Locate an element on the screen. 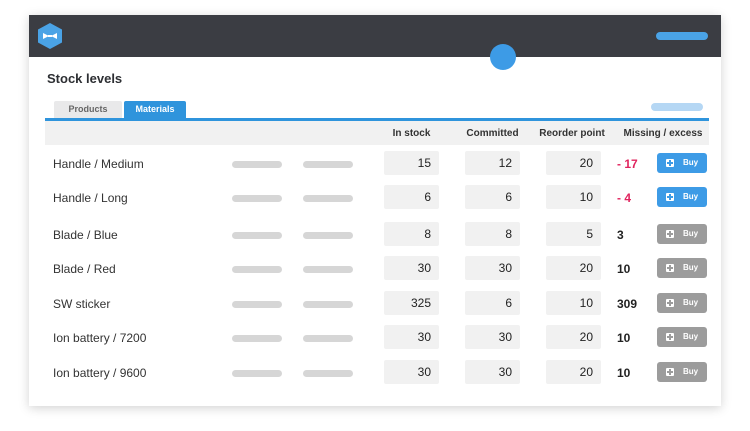 Image resolution: width=750 pixels, height=431 pixels. column-header-missing-excess: Missing / excess is located at coordinates (663, 133).